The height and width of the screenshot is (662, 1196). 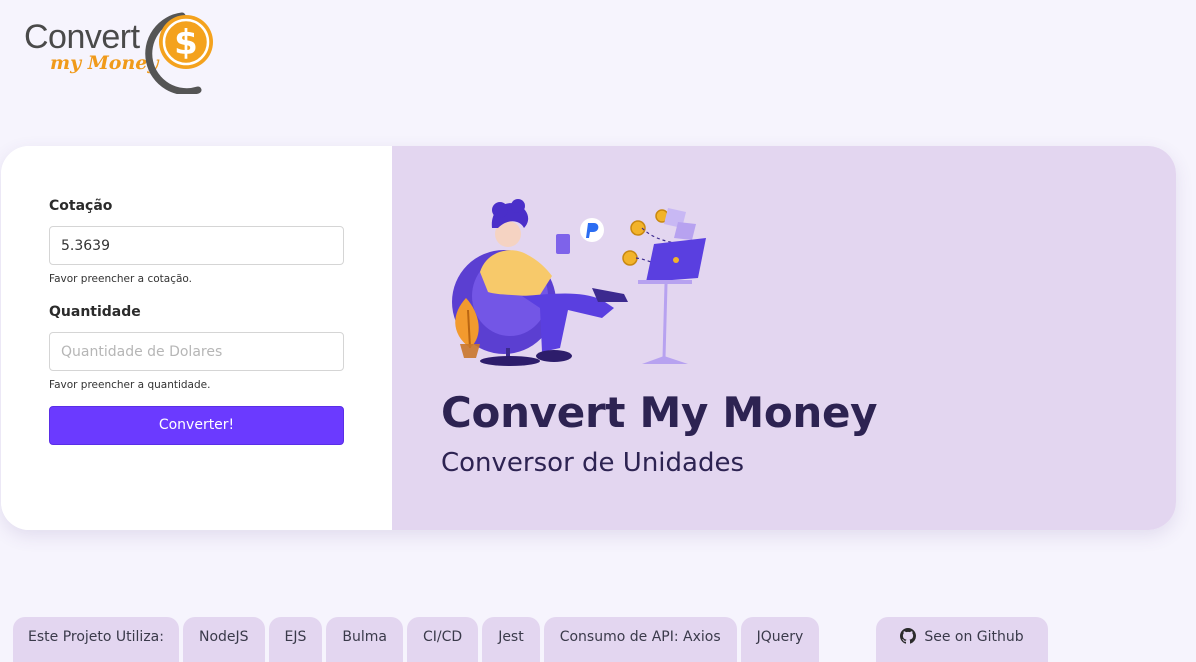 I want to click on tech-tag: Jest, so click(x=511, y=639).